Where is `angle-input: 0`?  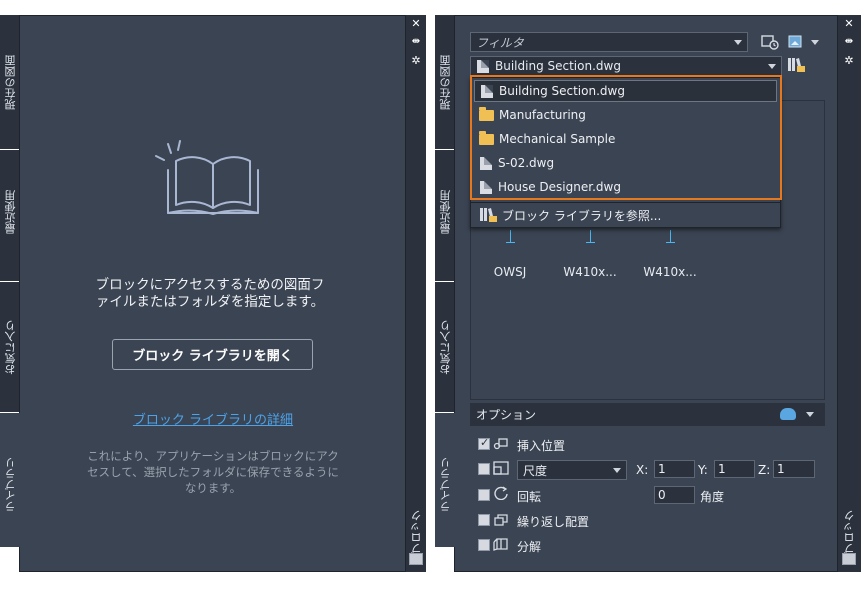 angle-input: 0 is located at coordinates (674, 495).